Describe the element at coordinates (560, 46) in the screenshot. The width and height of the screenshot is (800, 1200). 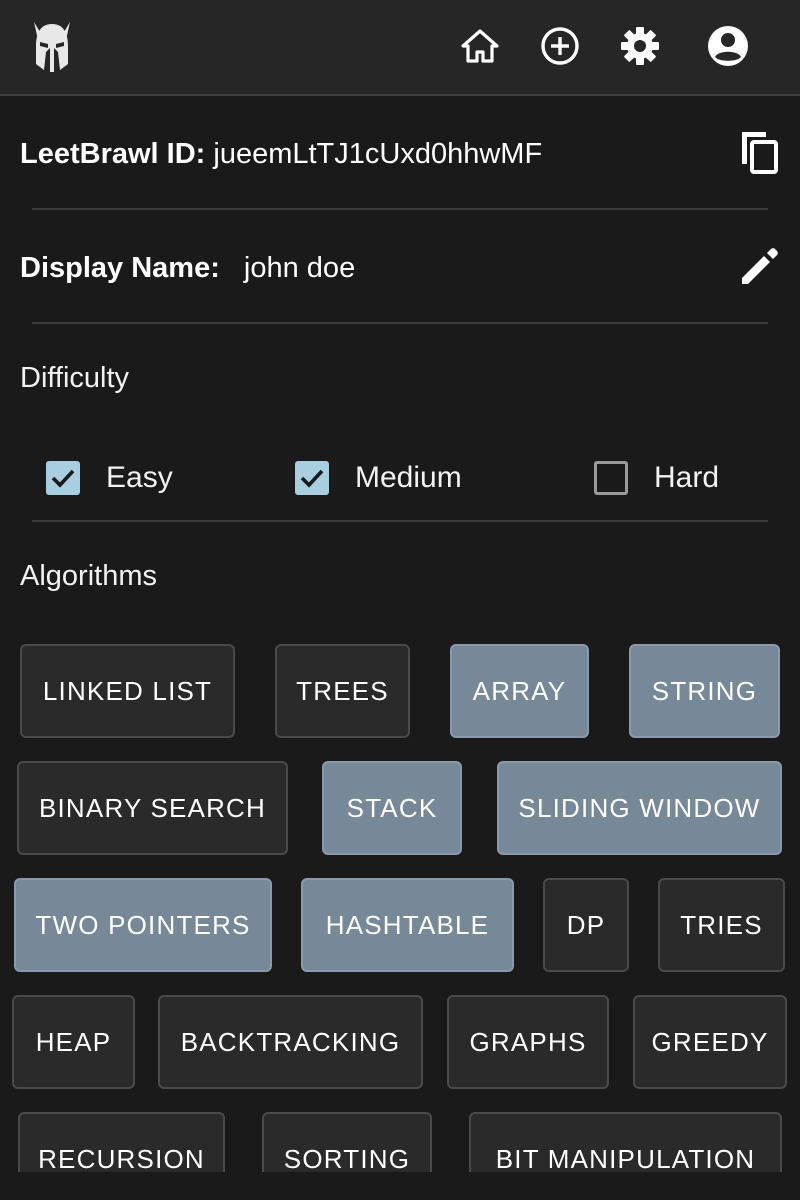
I see `add-circle-icon` at that location.